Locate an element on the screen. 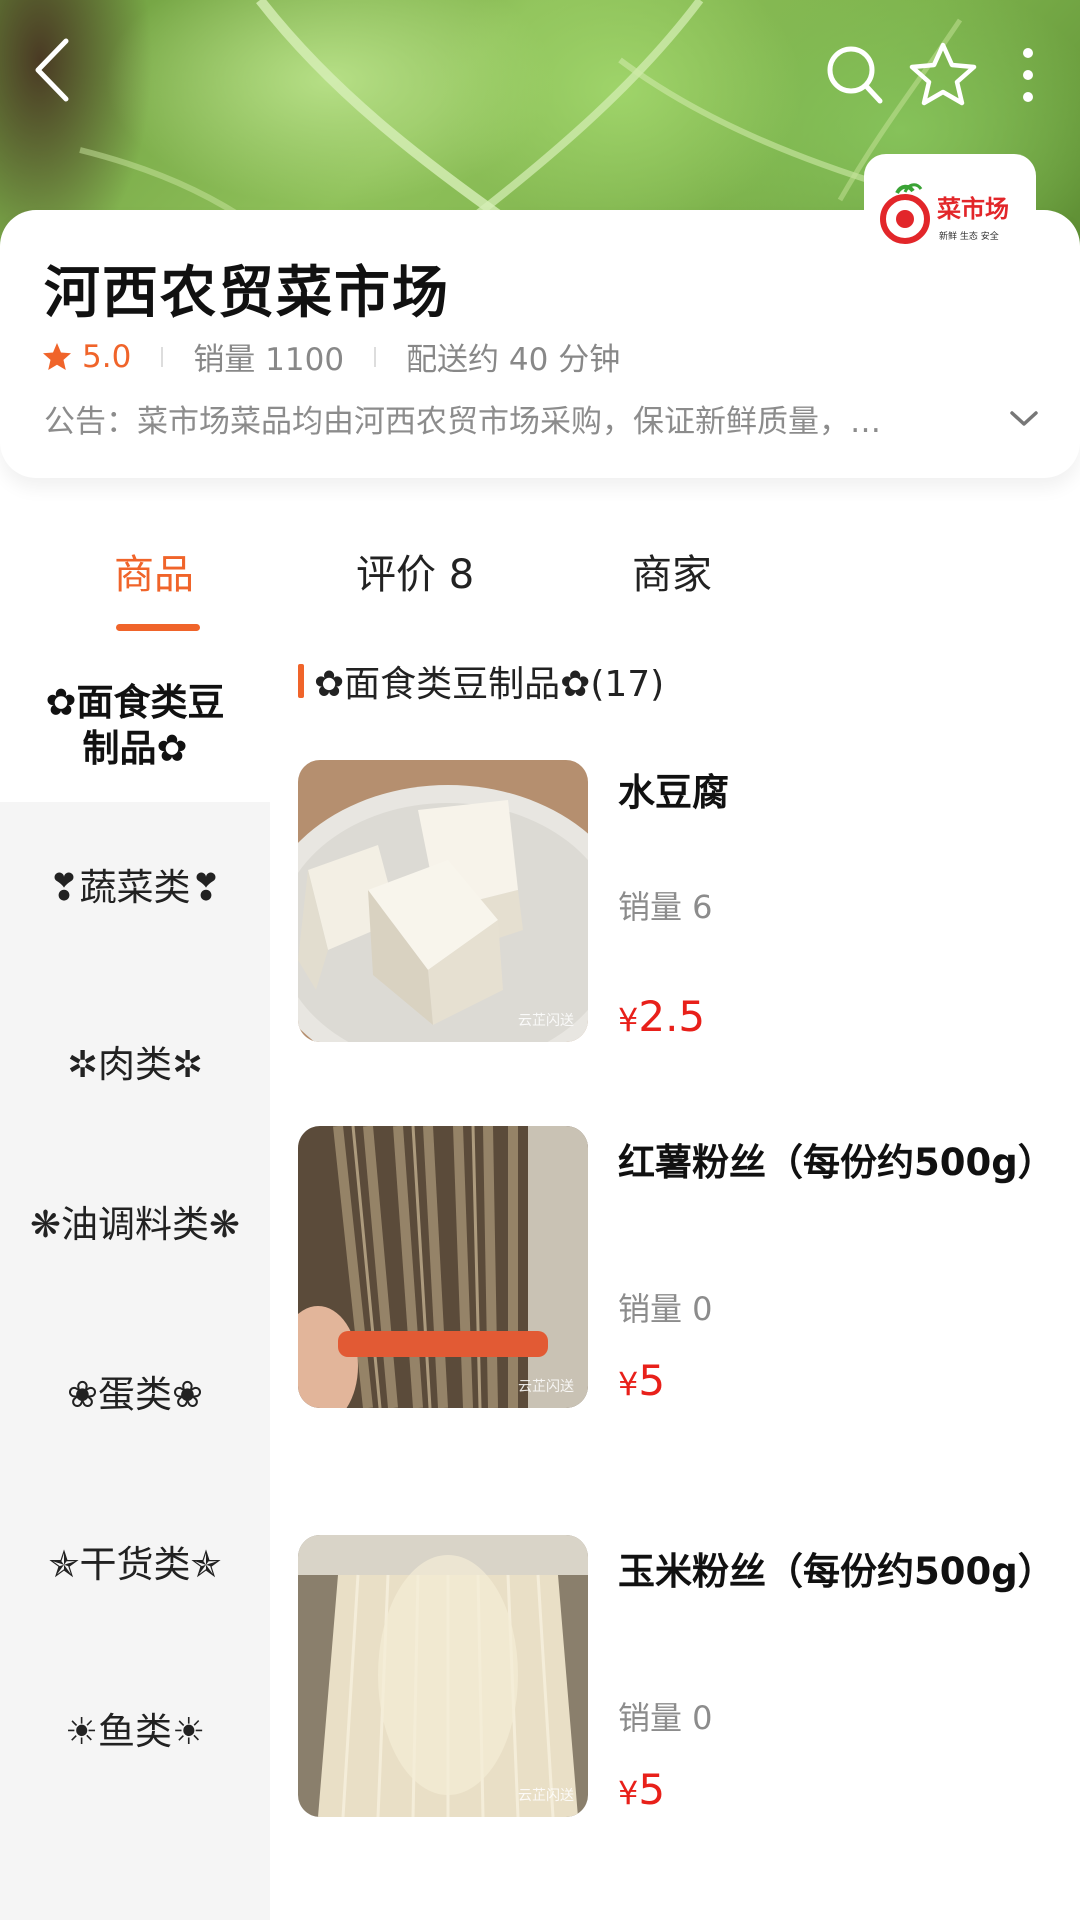 The image size is (1080, 1920). search-icon is located at coordinates (855, 75).